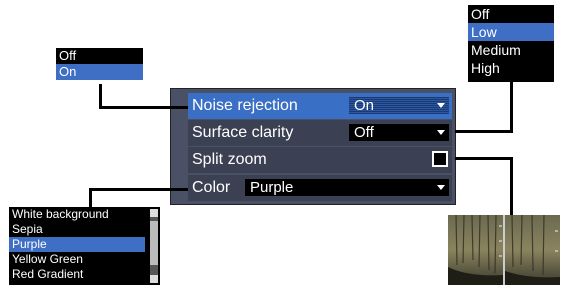 Image resolution: width=564 pixels, height=287 pixels. I want to click on color-list-scrollbar, so click(154, 246).